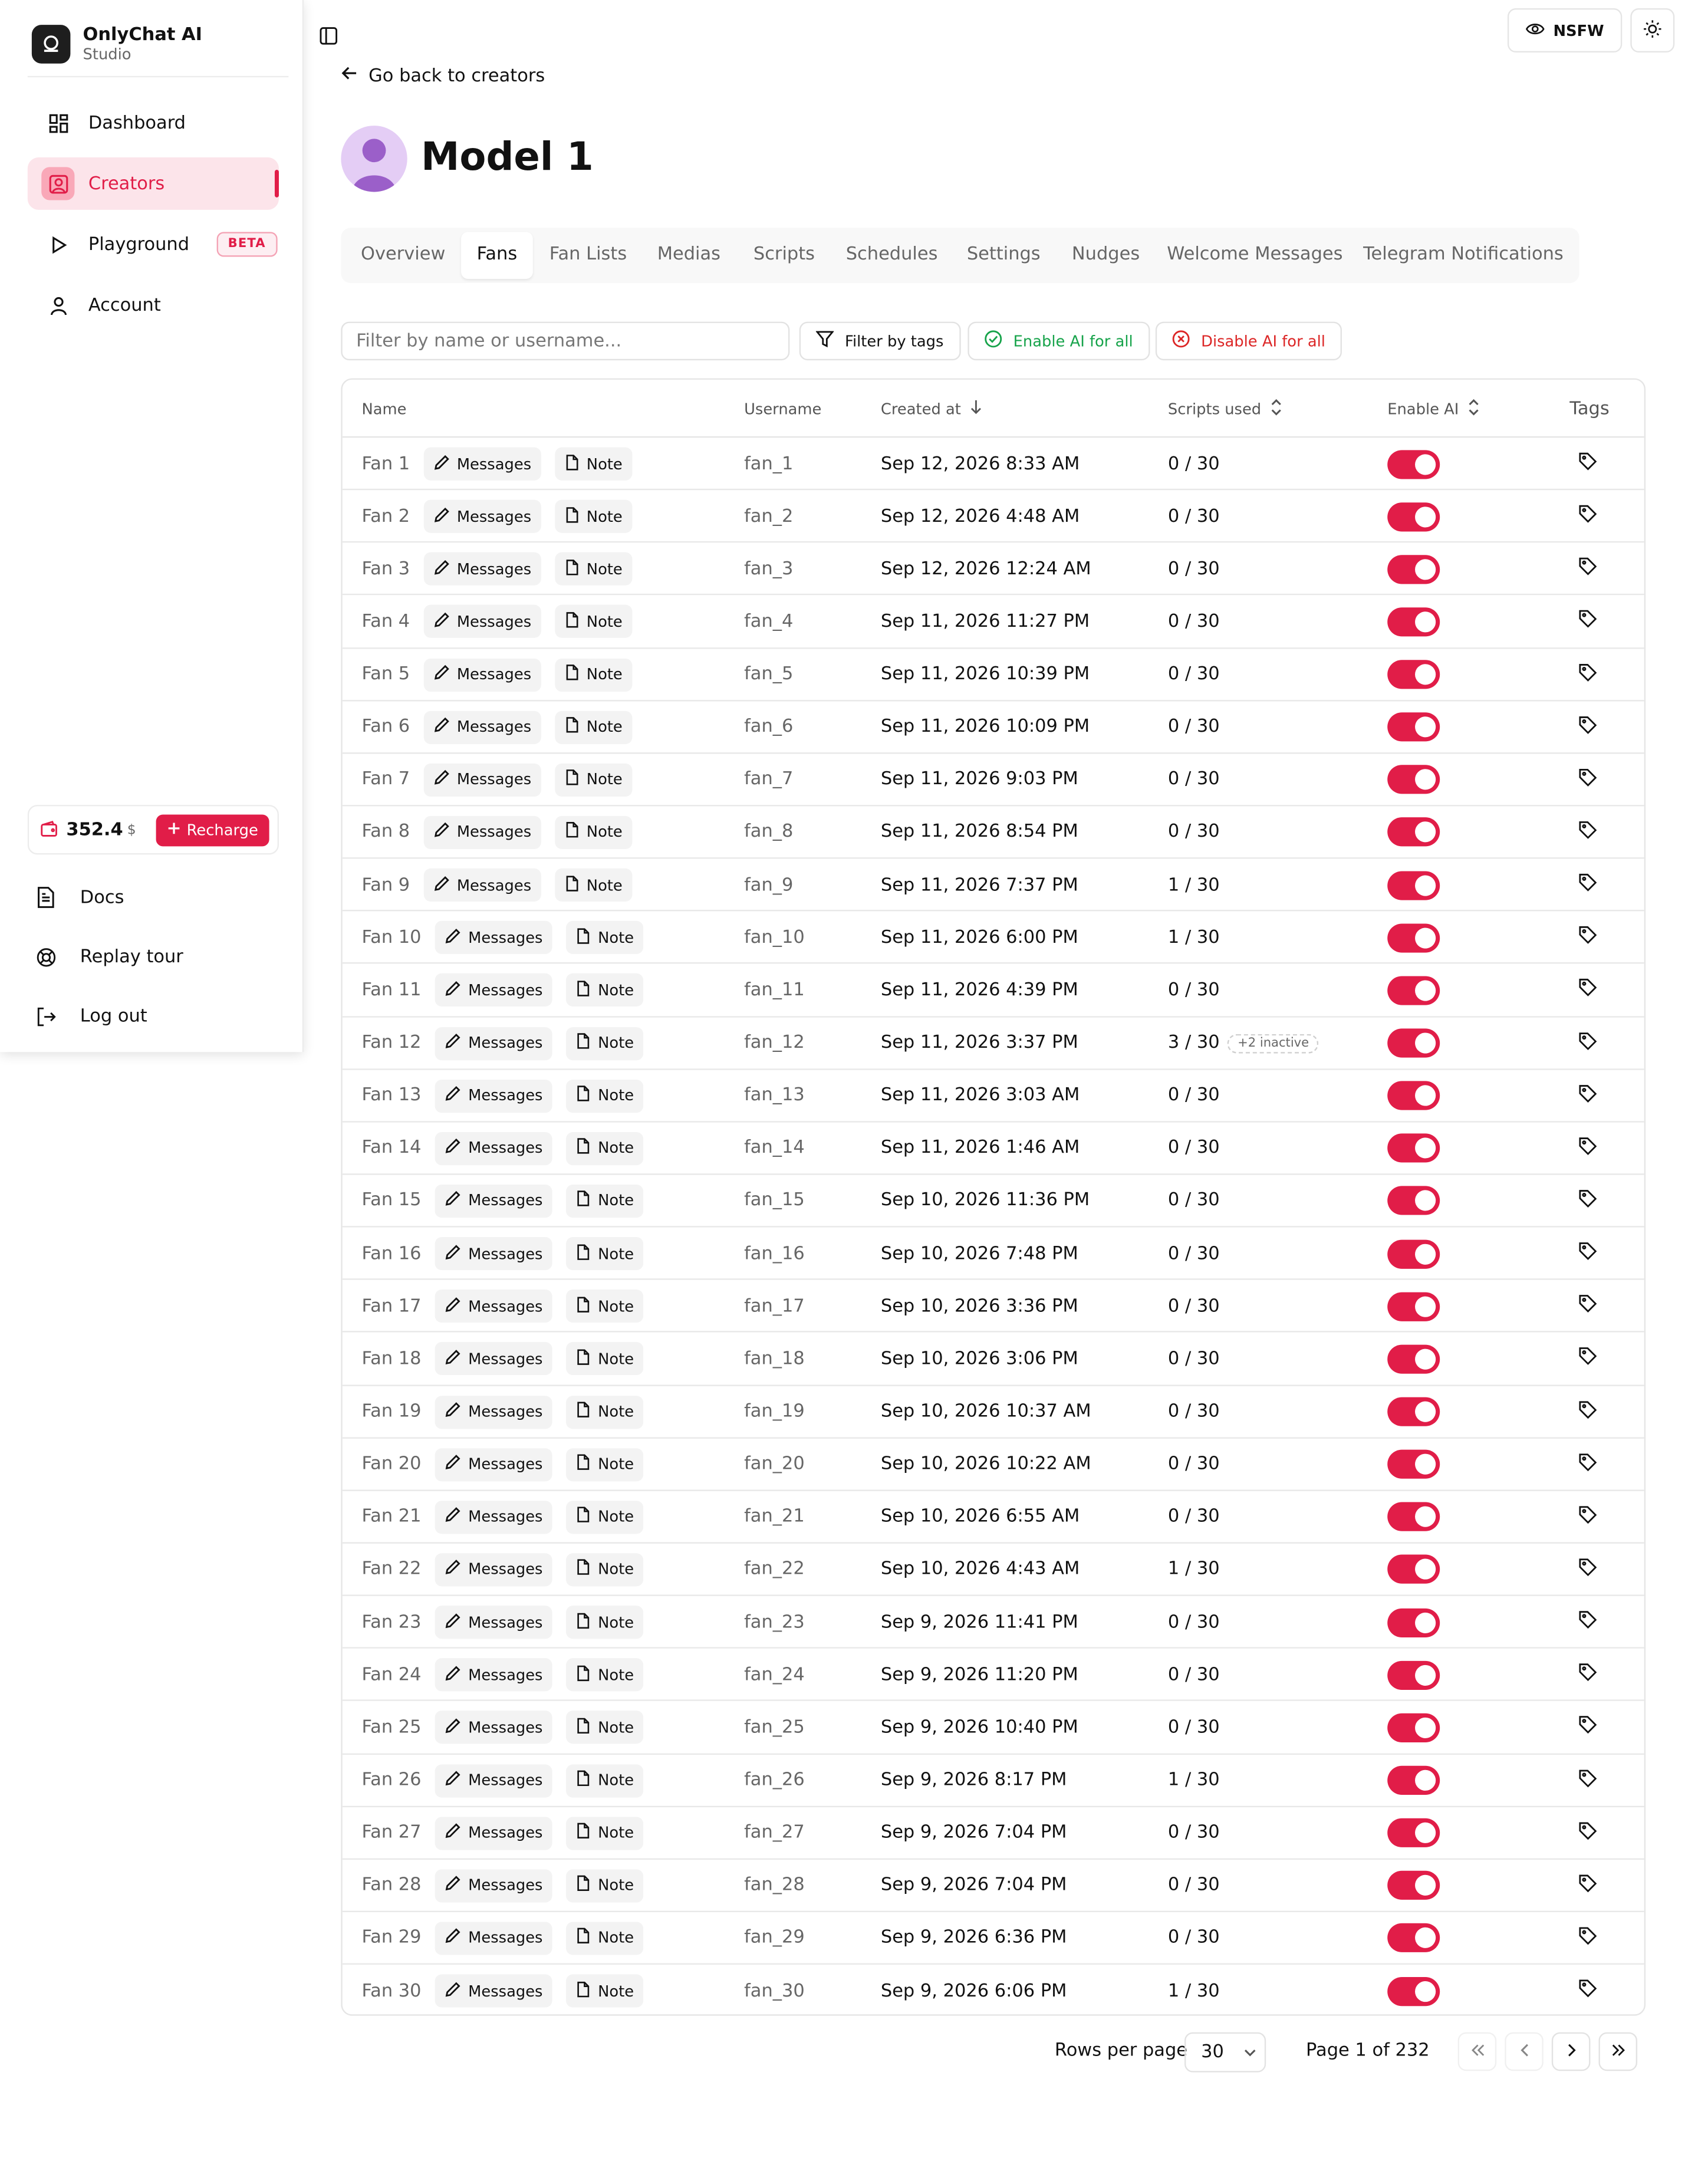 The image size is (1698, 2184). I want to click on next-page-button, so click(1571, 2051).